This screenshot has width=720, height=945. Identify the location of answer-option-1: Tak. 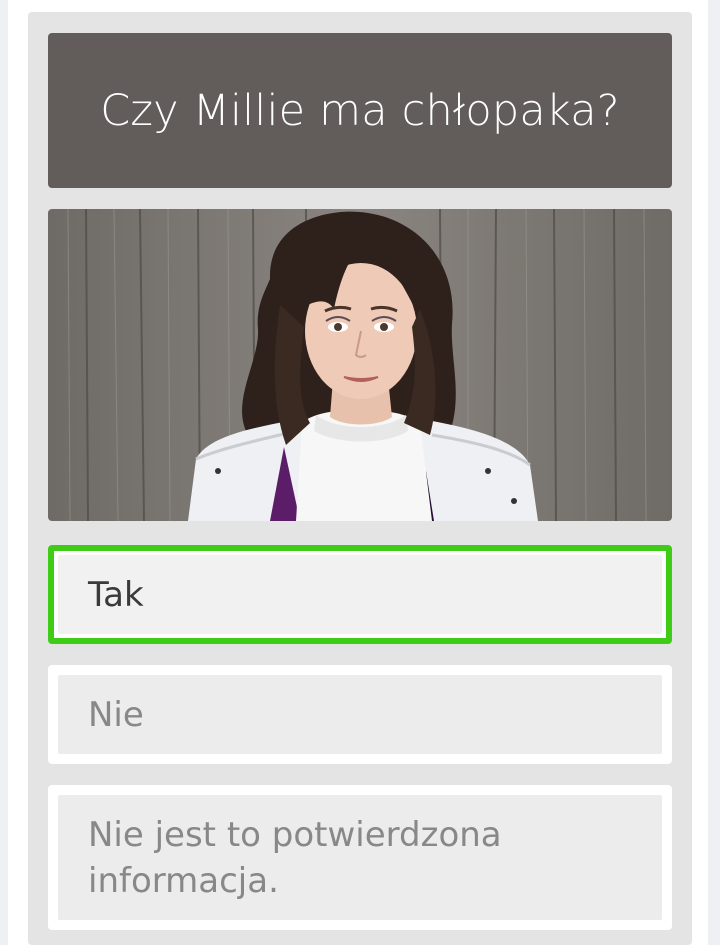
(360, 594).